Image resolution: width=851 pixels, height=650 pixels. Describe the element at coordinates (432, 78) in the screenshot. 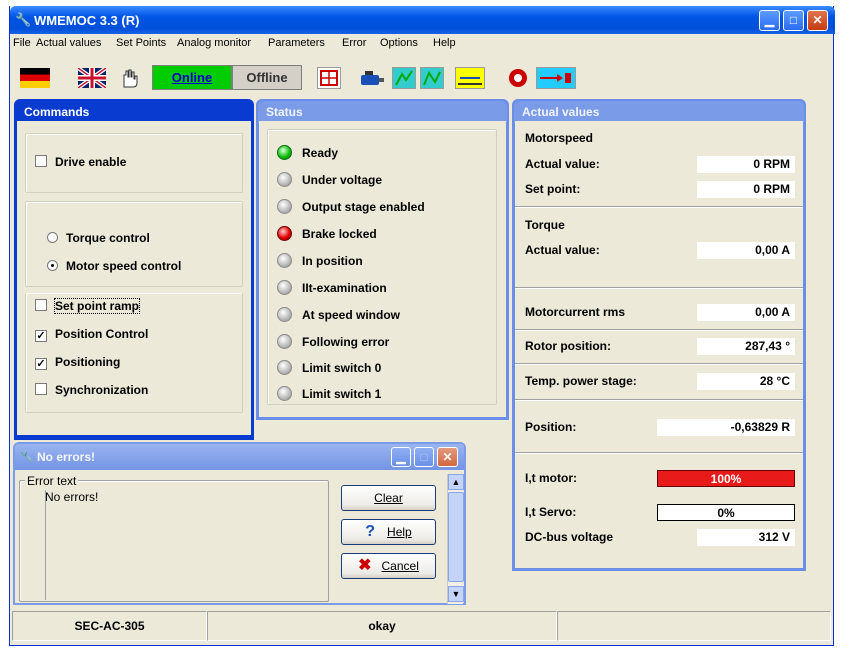

I see `speed-graph-icon` at that location.